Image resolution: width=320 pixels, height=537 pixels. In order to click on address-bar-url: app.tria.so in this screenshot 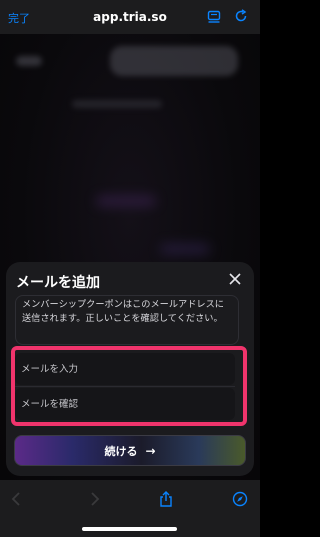, I will do `click(130, 17)`.